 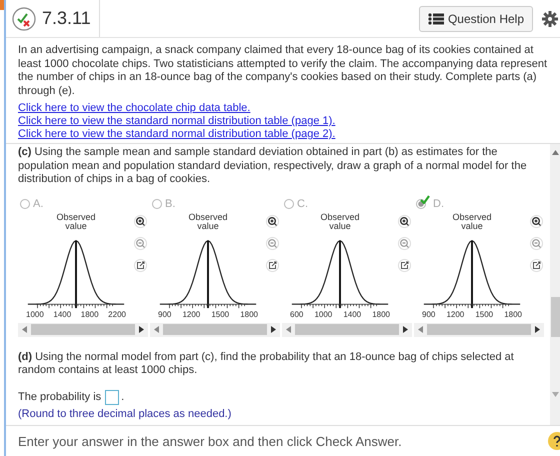 What do you see at coordinates (117, 314) in the screenshot?
I see `axis-label: 2200` at bounding box center [117, 314].